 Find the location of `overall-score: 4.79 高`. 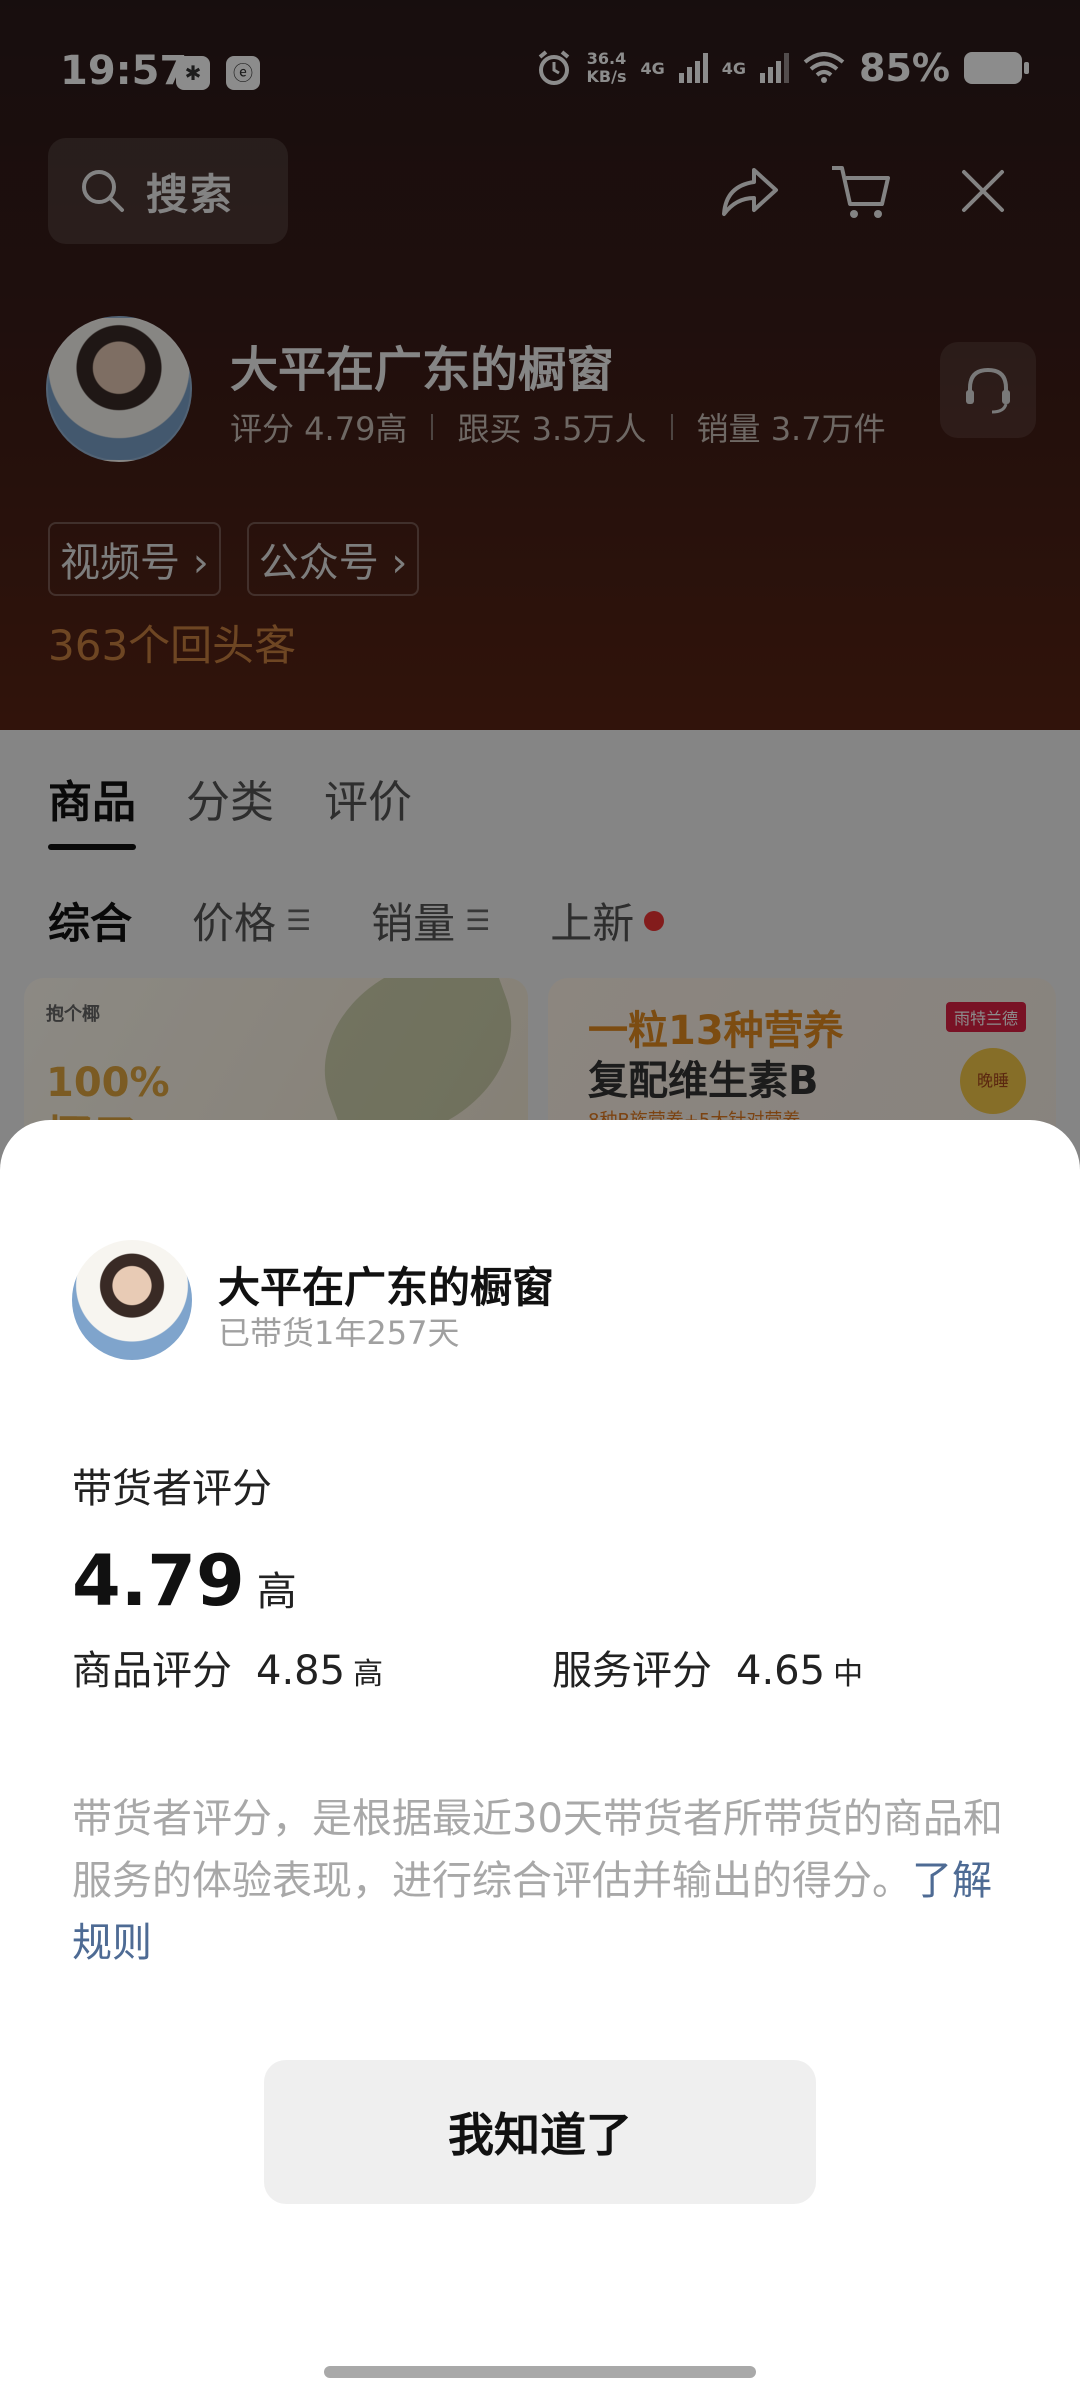

overall-score: 4.79 高 is located at coordinates (184, 1581).